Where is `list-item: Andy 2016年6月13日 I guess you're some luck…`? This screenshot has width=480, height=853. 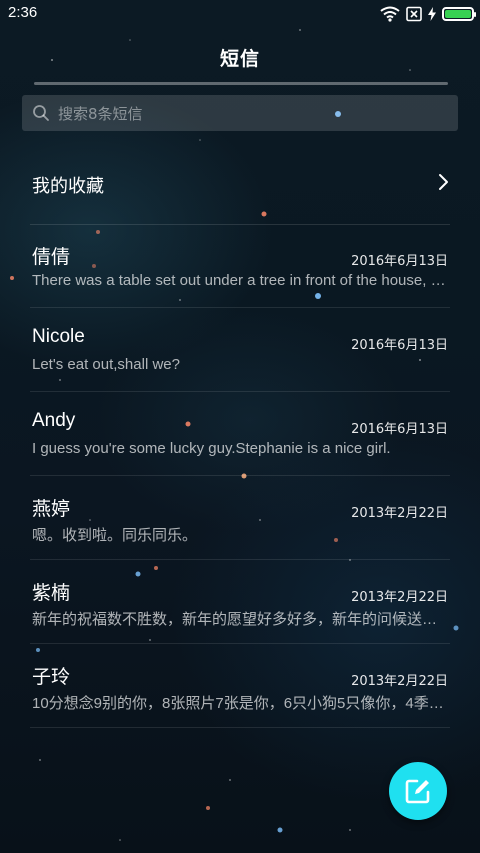
list-item: Andy 2016年6月13日 I guess you're some luck… is located at coordinates (240, 434).